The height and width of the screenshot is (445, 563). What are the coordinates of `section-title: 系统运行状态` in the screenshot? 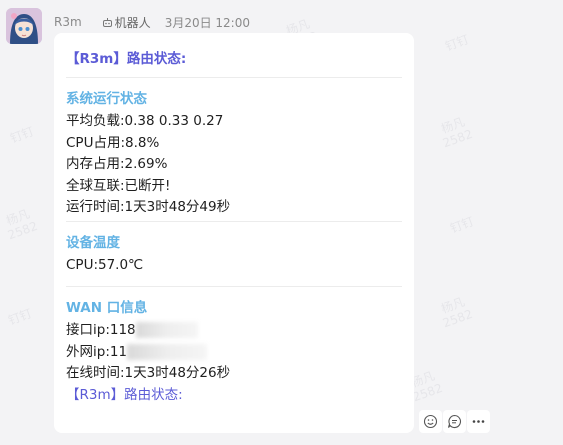 It's located at (106, 99).